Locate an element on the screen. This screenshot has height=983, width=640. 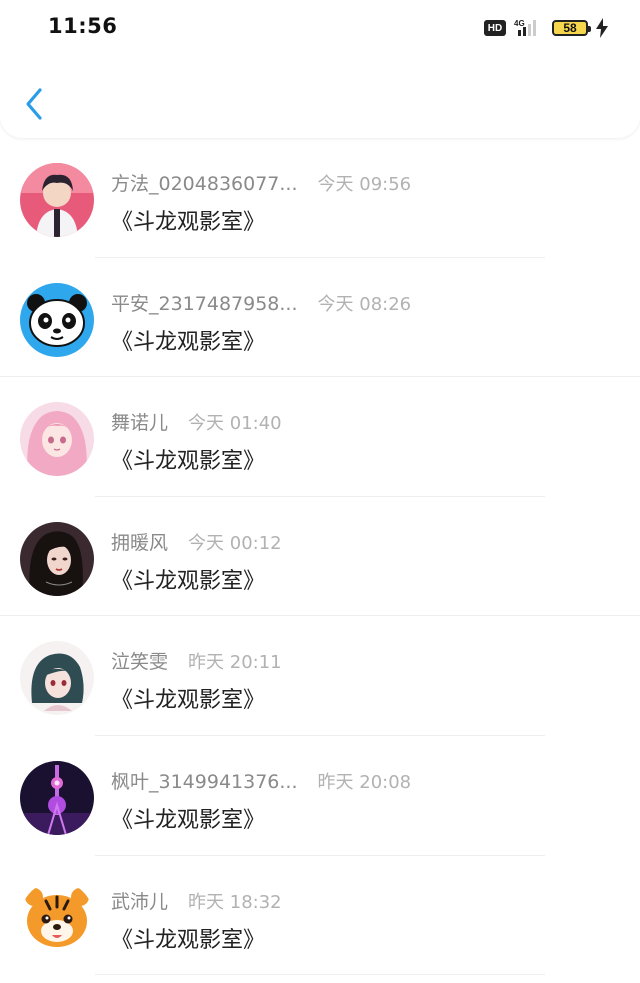
sender-name: 泣笑雯 is located at coordinates (140, 662).